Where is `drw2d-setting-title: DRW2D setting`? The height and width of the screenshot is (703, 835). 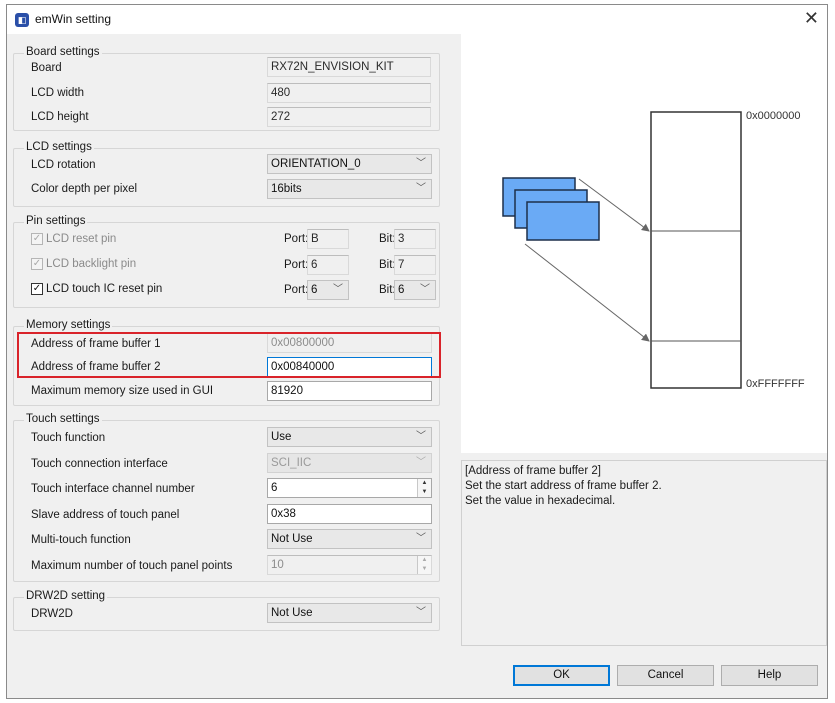
drw2d-setting-title: DRW2D setting is located at coordinates (66, 596).